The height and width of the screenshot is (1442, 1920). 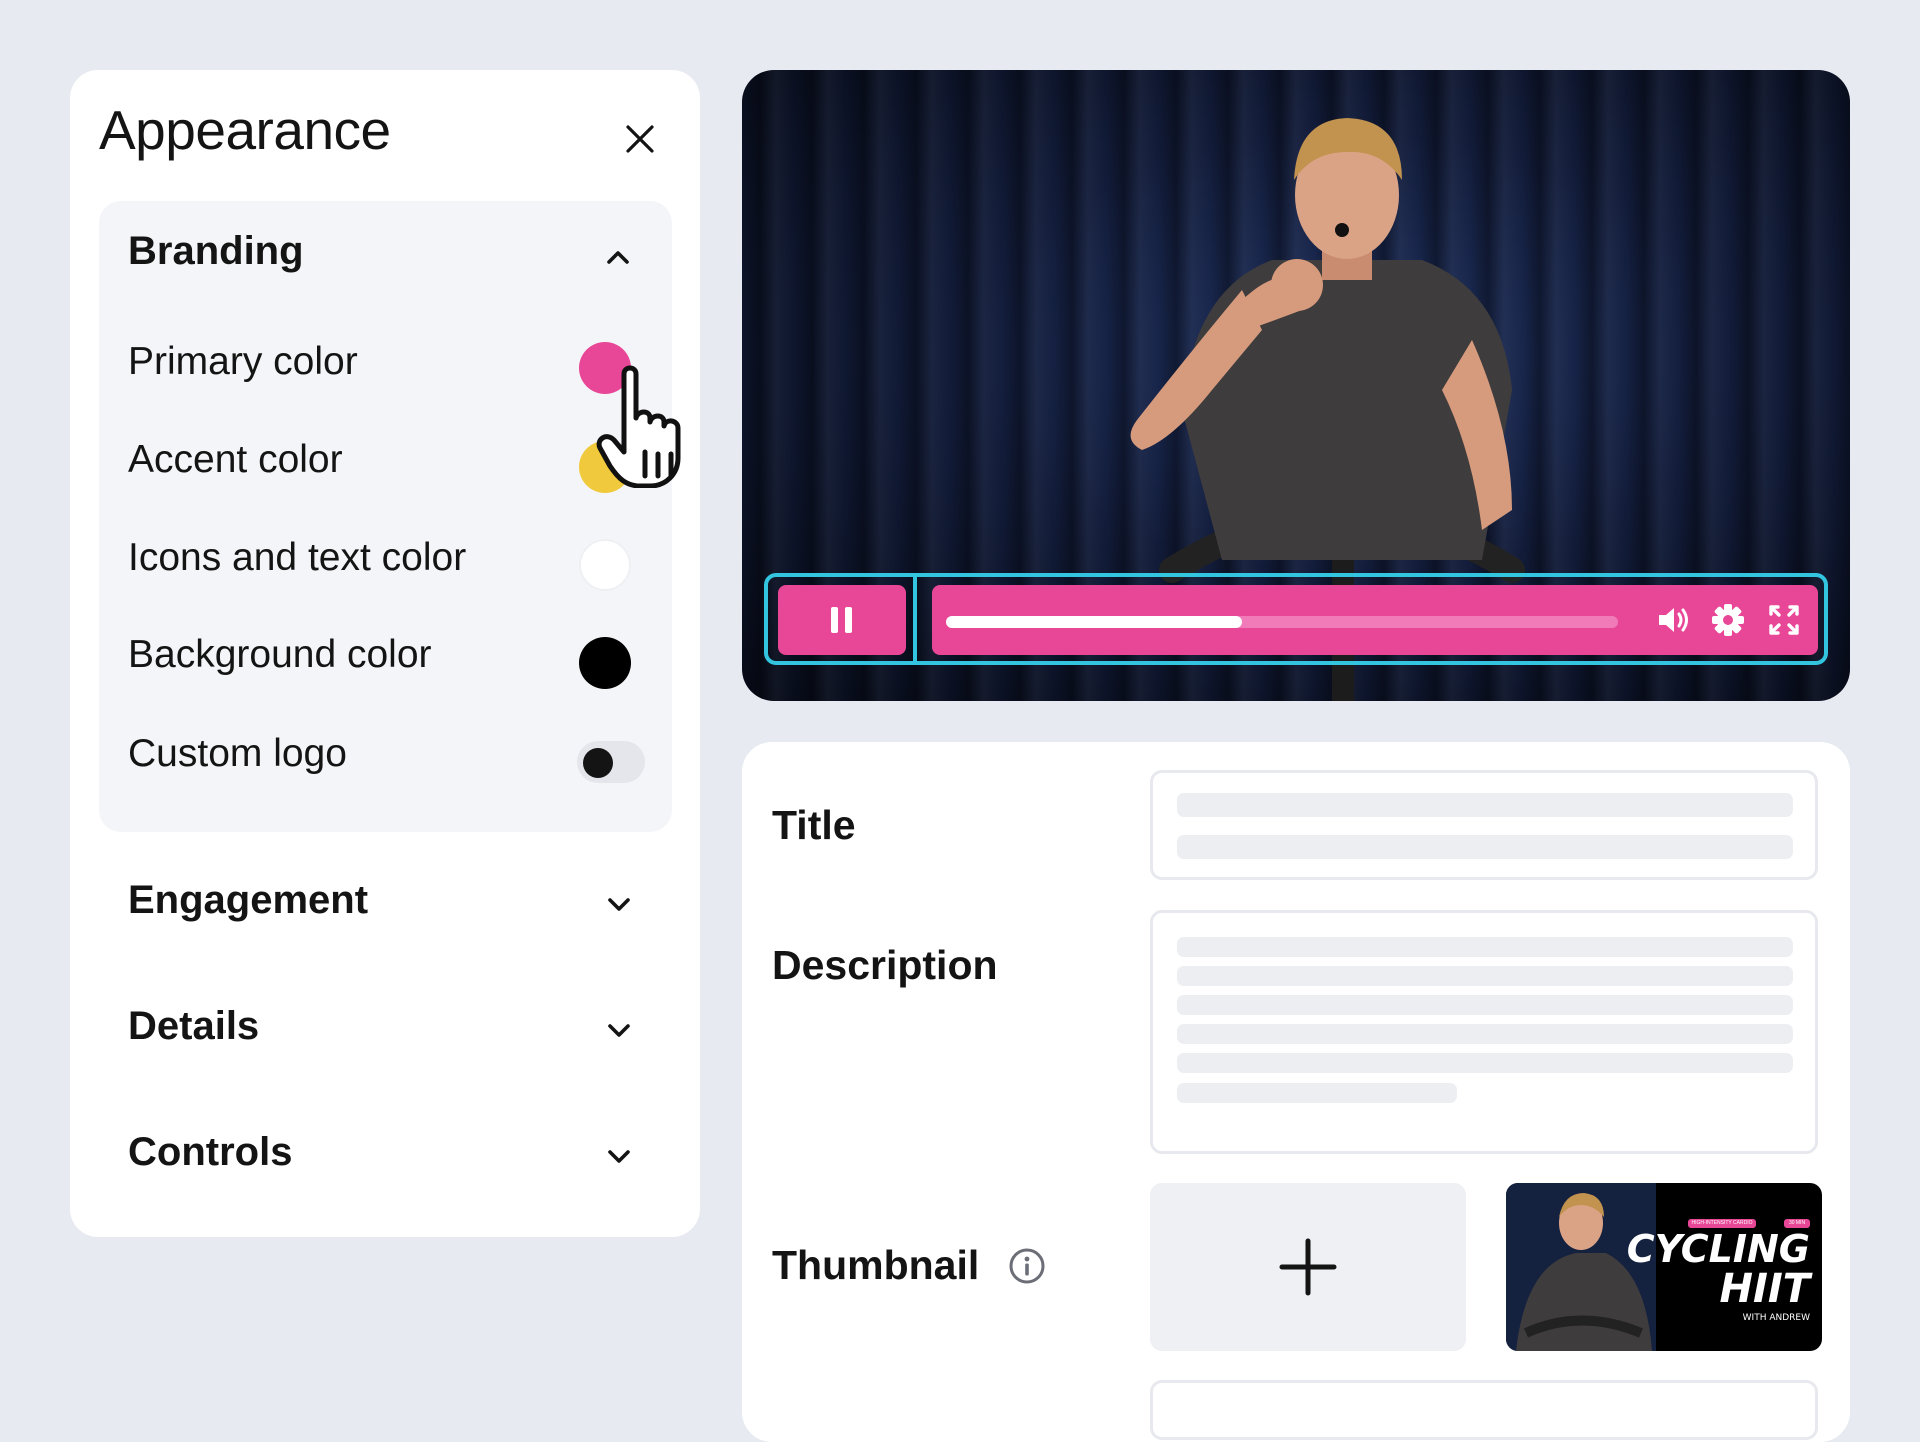 What do you see at coordinates (297, 557) in the screenshot?
I see `icons-text-color-label: Icons and text color` at bounding box center [297, 557].